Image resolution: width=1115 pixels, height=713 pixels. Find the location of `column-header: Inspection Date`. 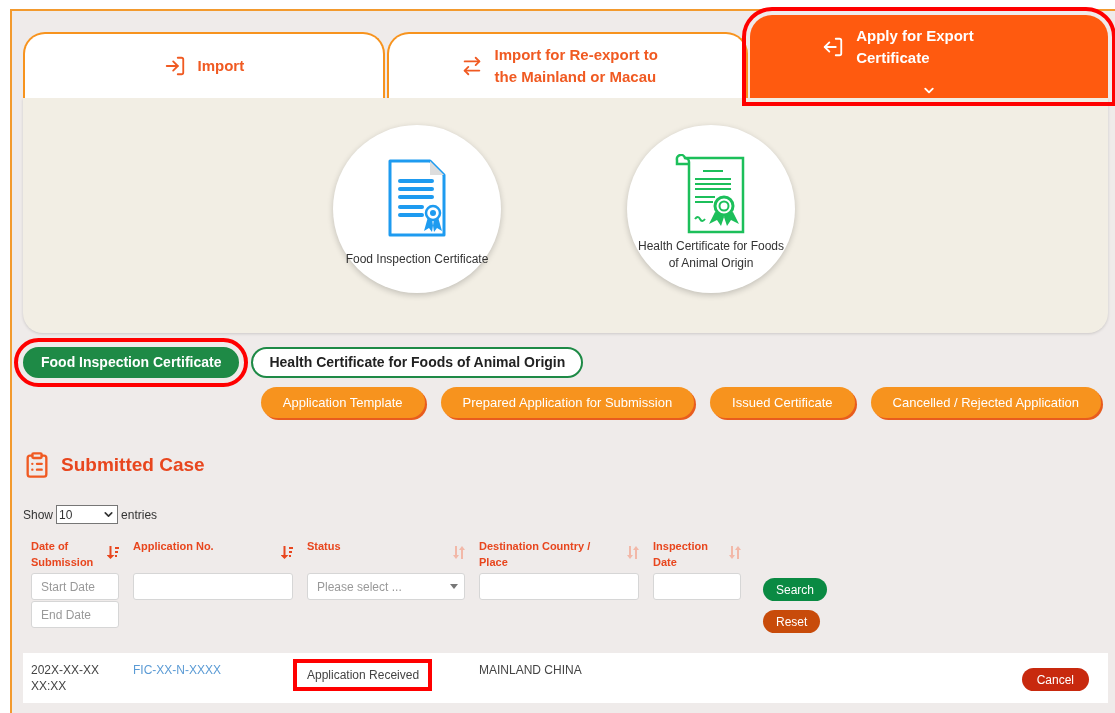

column-header: Inspection Date is located at coordinates (681, 554).